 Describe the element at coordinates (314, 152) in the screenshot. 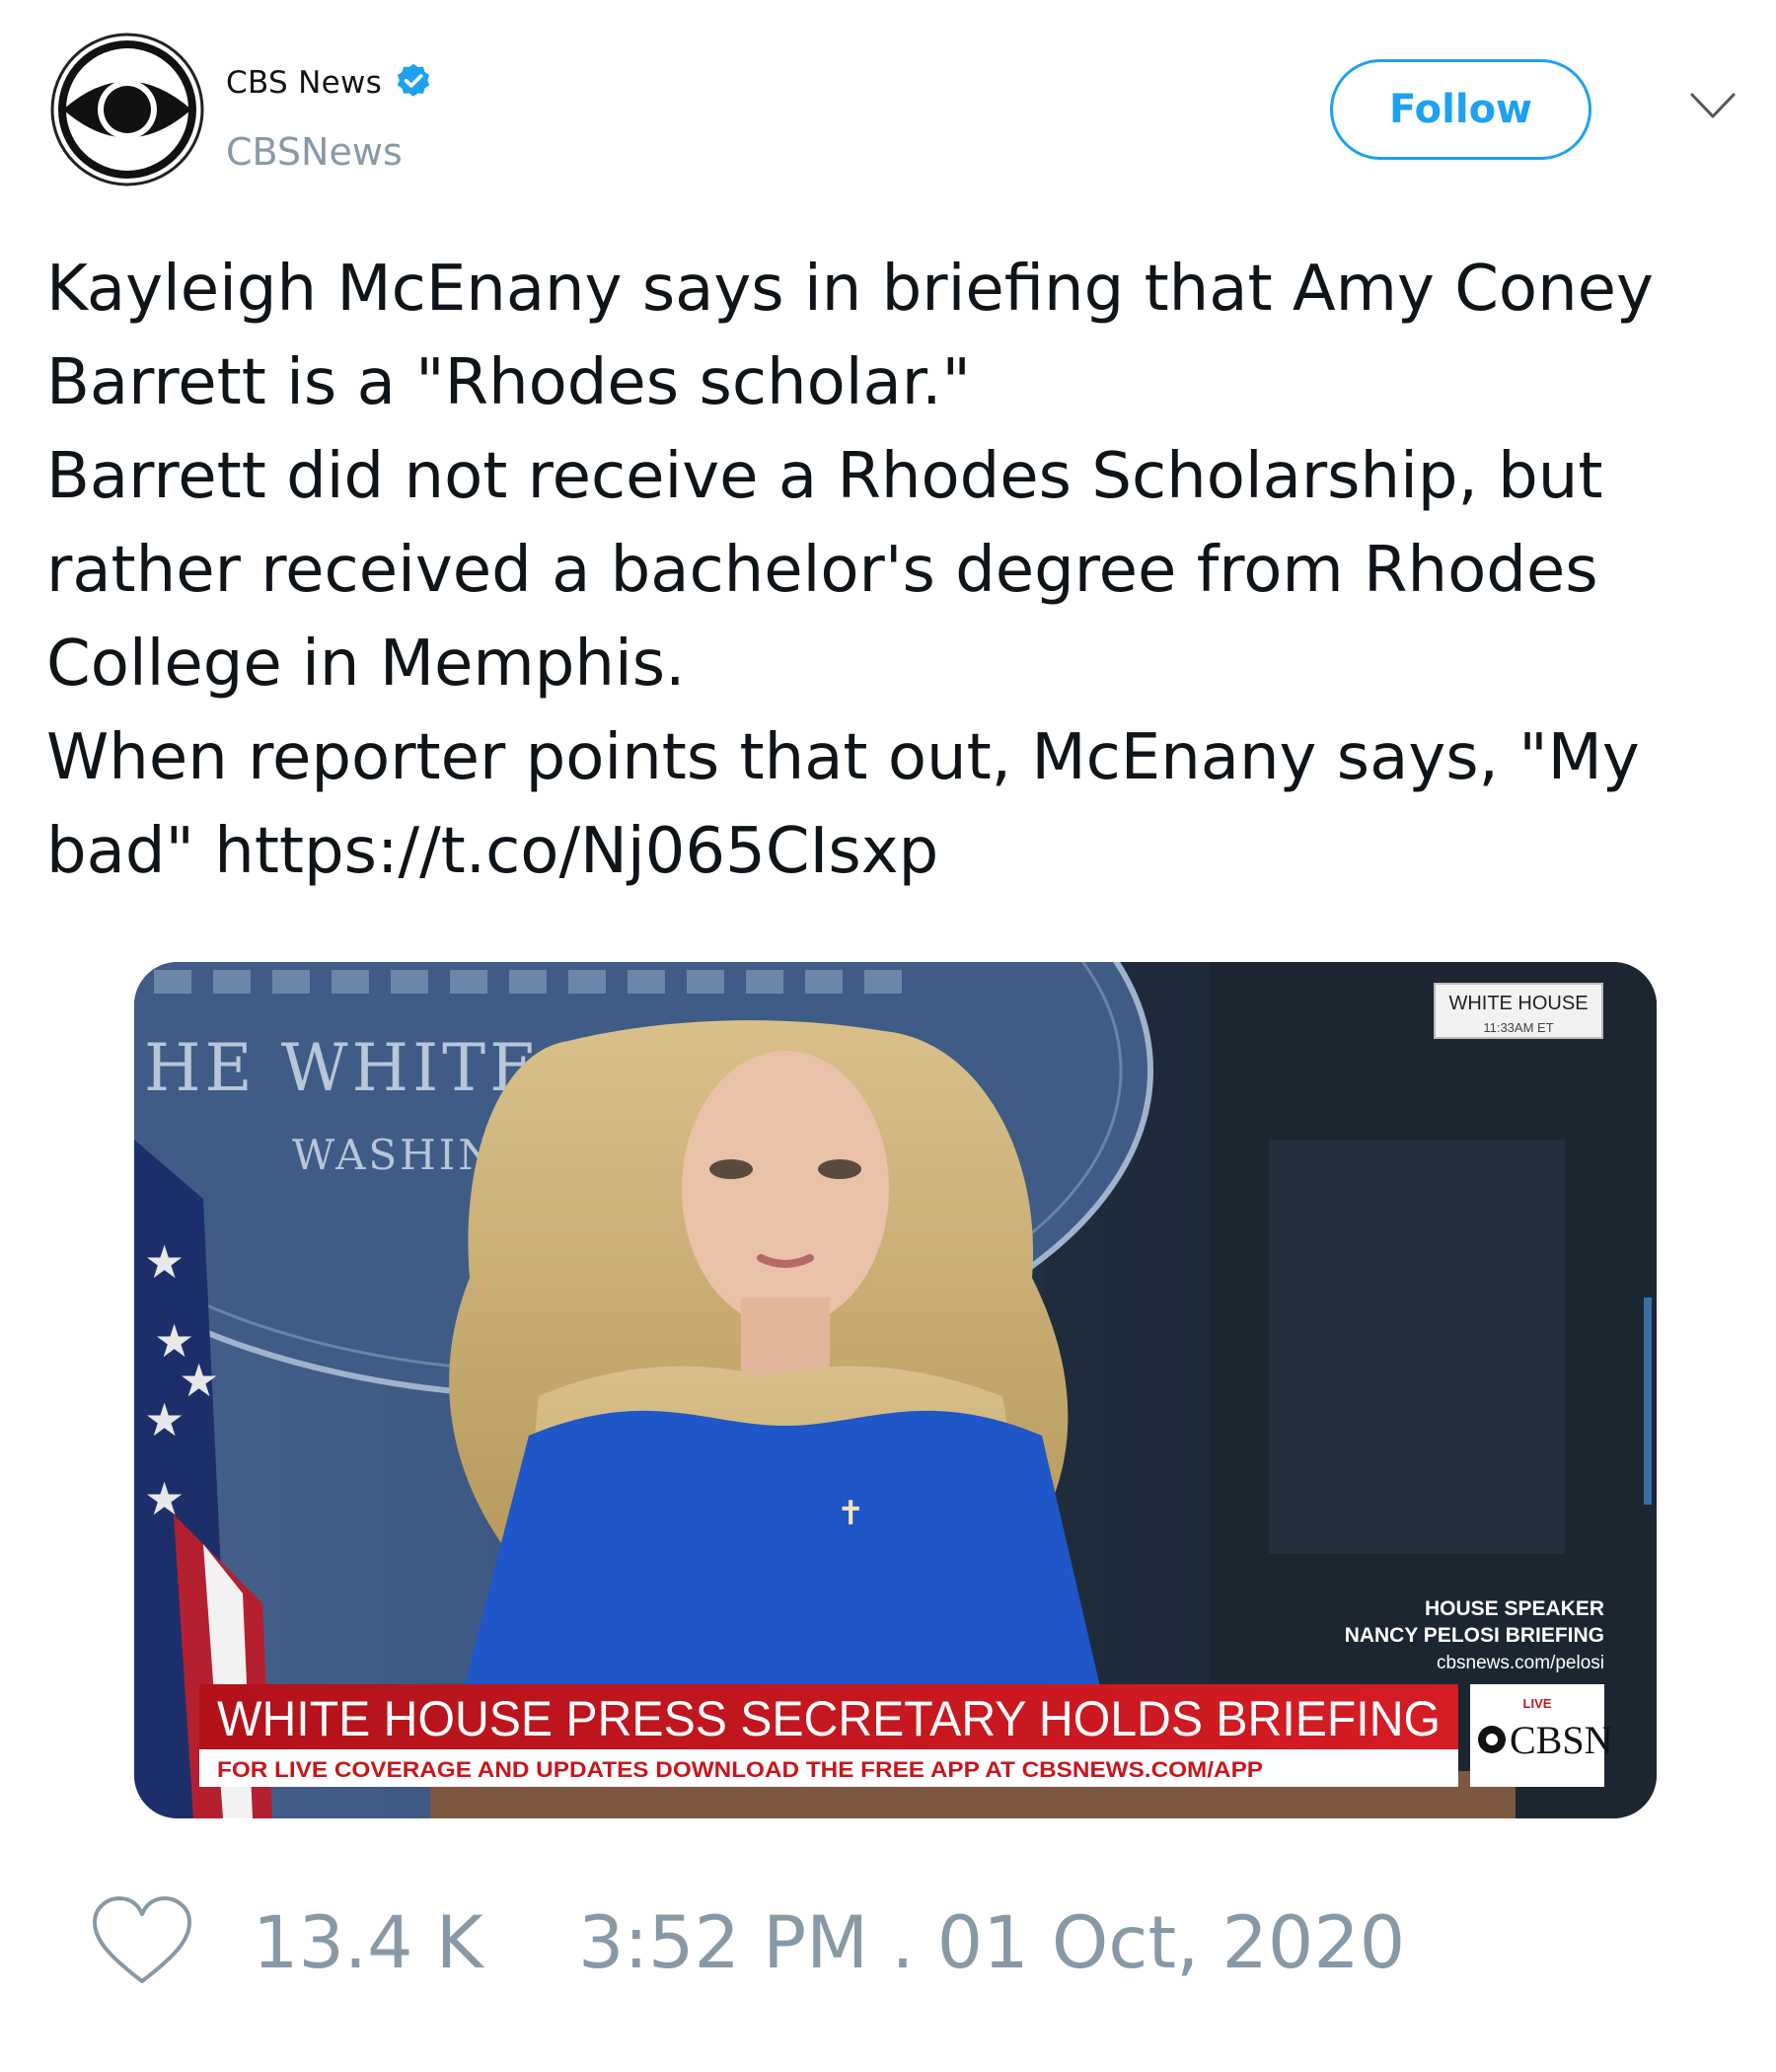

I see `account-handle: CBSNews` at that location.